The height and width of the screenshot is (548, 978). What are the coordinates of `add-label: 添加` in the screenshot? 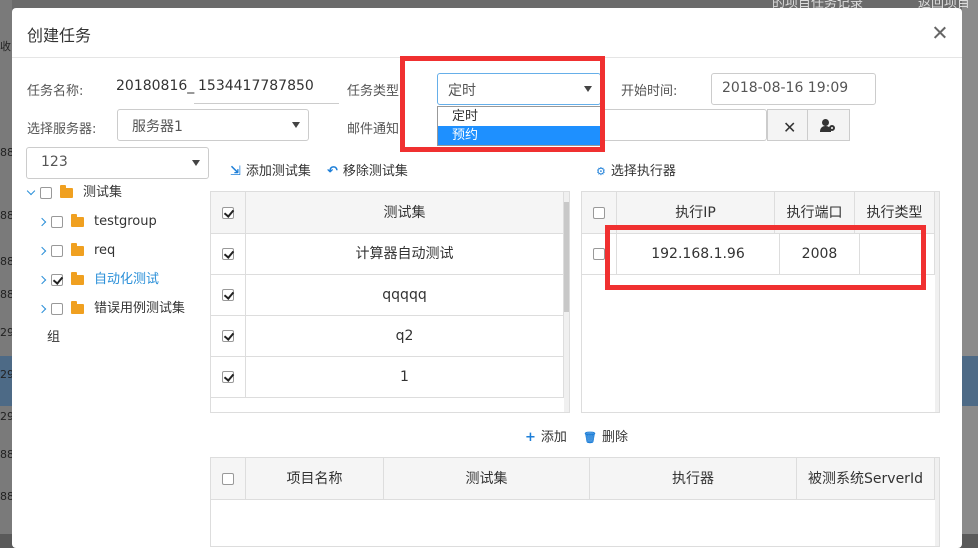 It's located at (553, 437).